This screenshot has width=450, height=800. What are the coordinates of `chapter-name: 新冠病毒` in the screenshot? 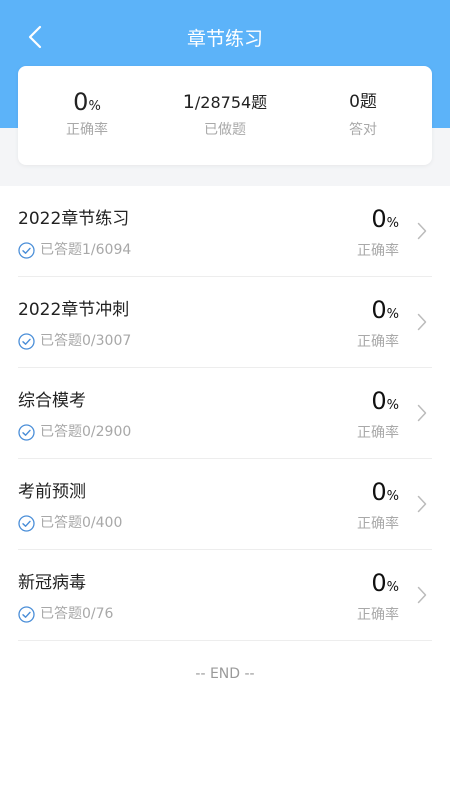 It's located at (52, 583).